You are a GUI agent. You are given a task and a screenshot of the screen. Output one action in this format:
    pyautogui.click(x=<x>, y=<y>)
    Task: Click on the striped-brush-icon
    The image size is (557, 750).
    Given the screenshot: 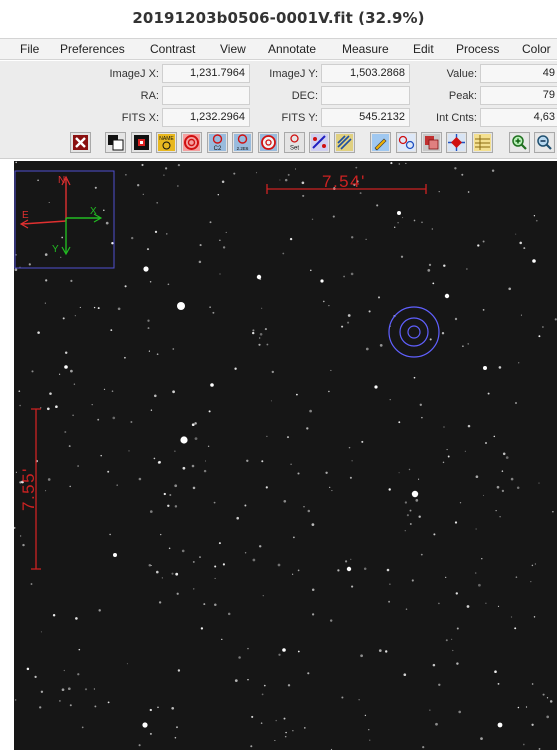 What is the action you would take?
    pyautogui.click(x=344, y=142)
    